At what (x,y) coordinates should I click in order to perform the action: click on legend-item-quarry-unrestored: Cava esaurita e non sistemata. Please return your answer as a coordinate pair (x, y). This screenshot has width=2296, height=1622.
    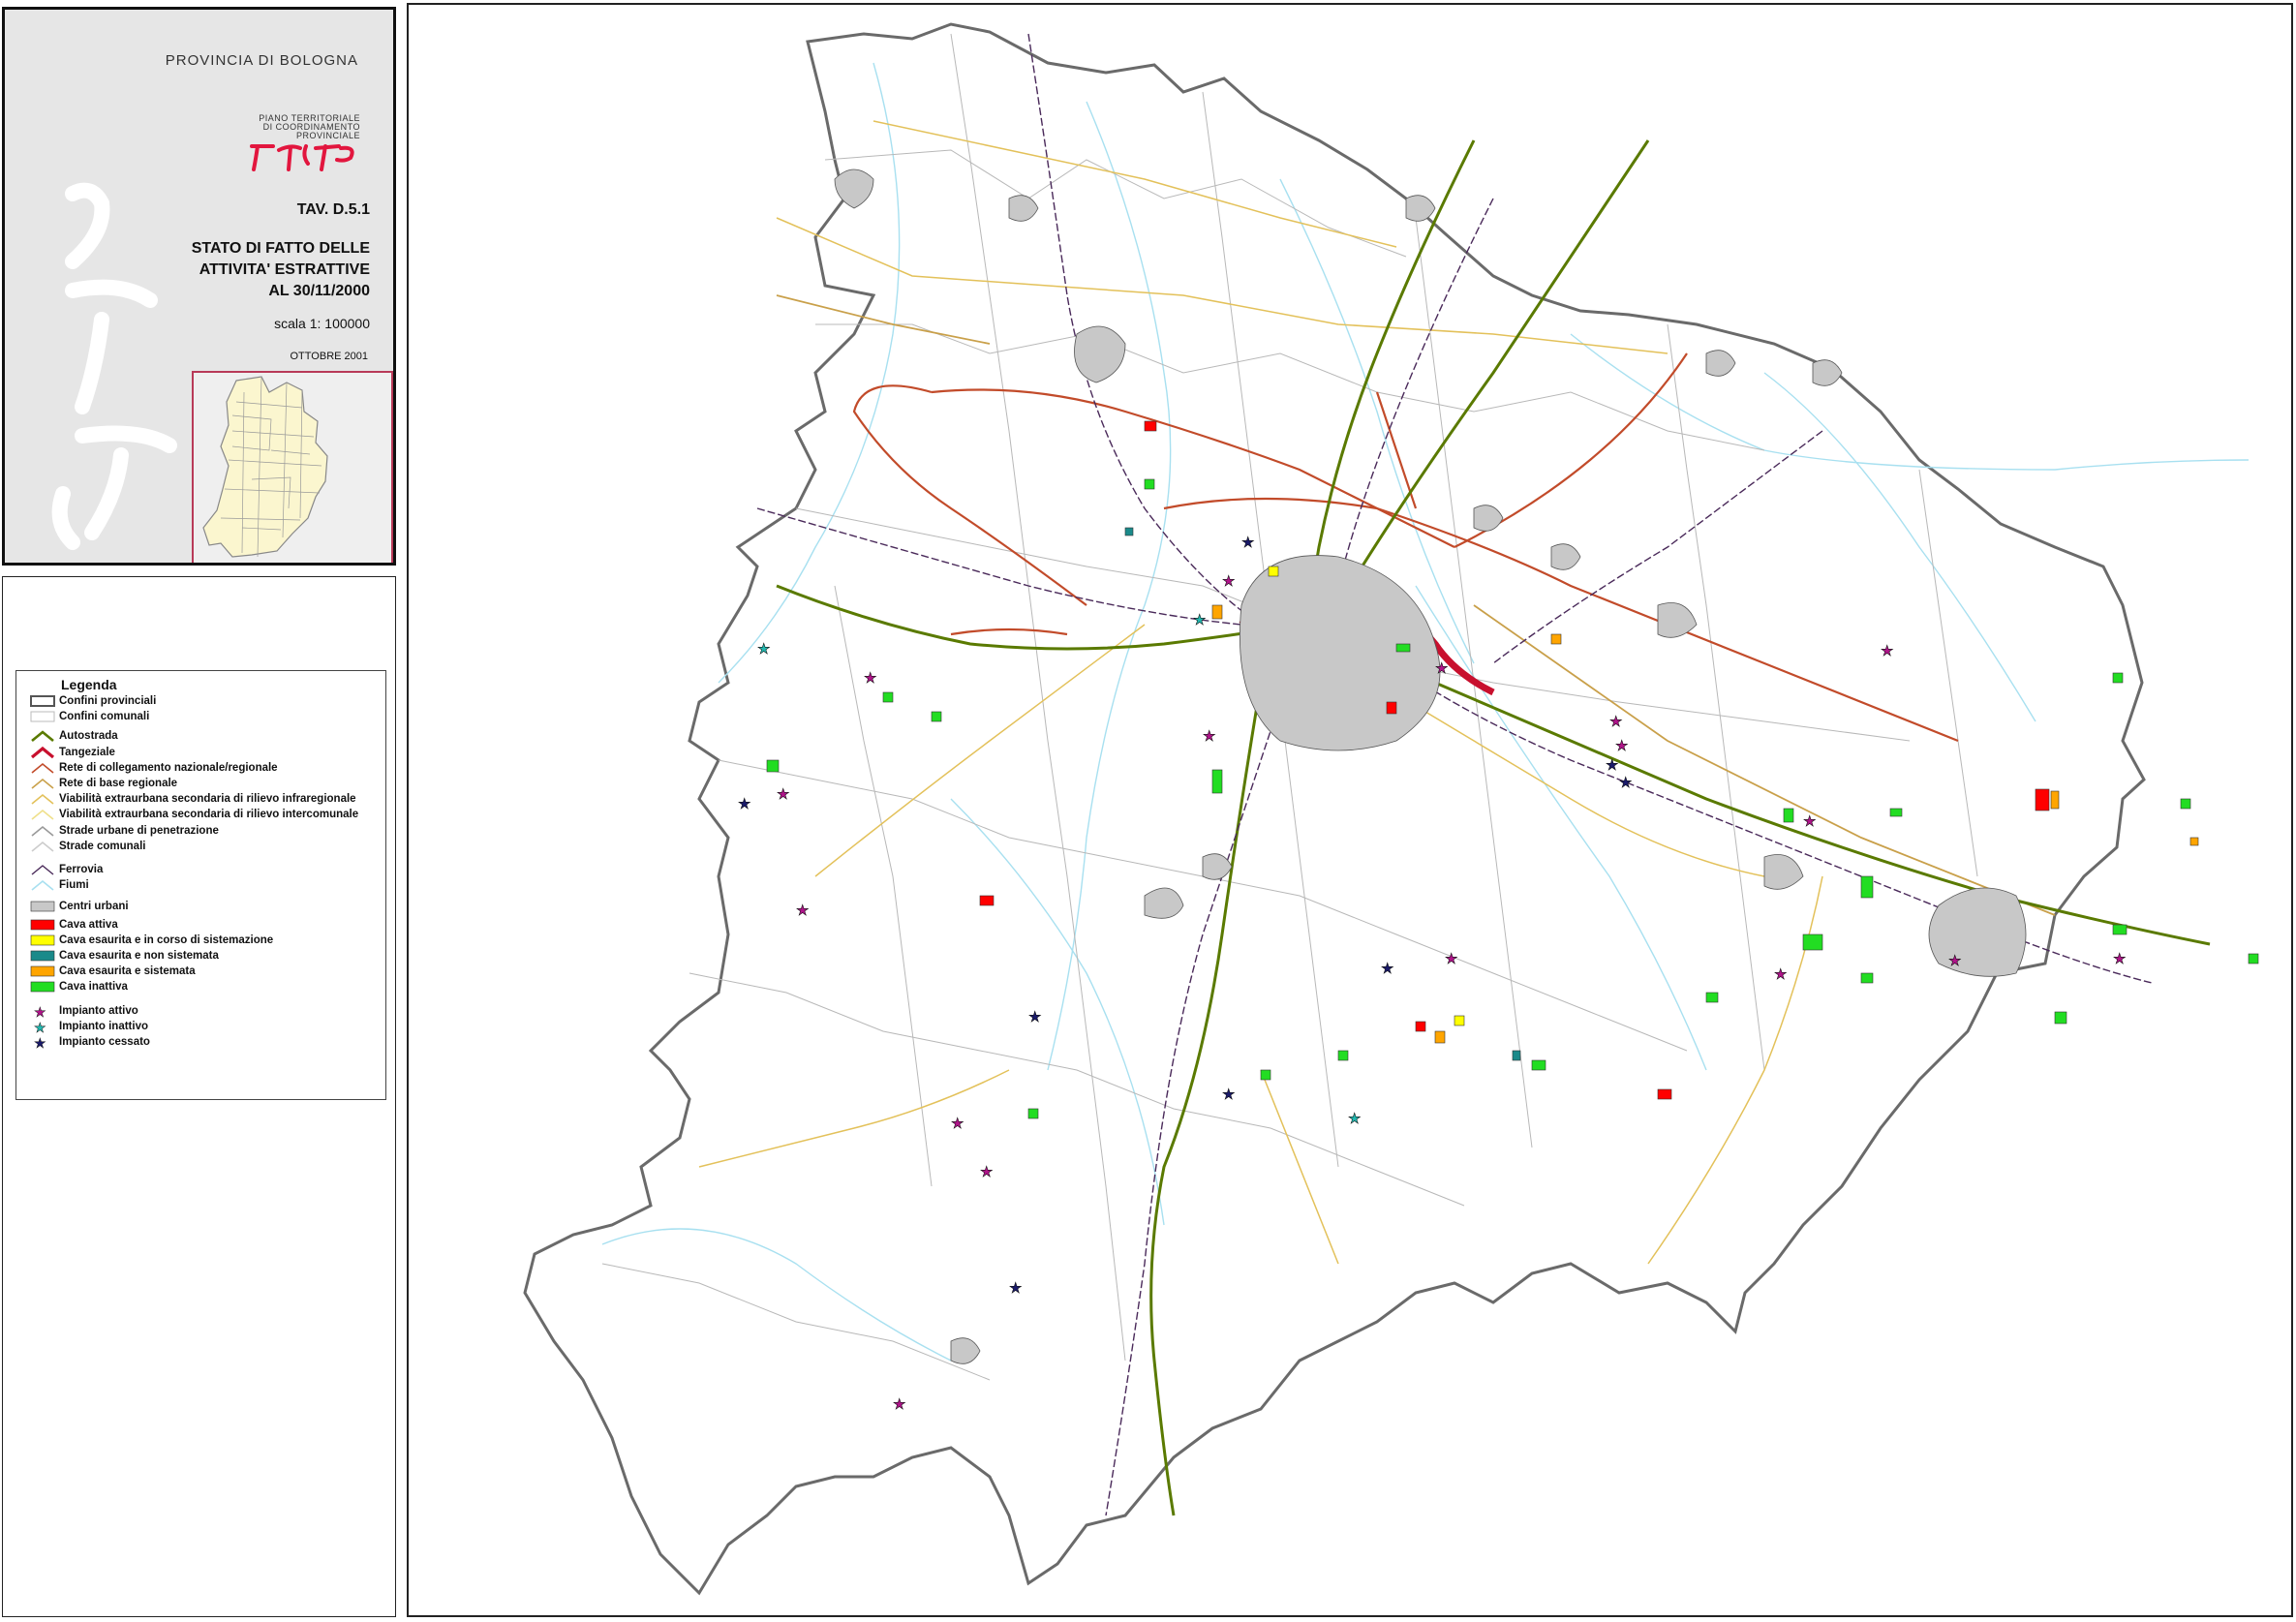
    Looking at the image, I should click on (124, 956).